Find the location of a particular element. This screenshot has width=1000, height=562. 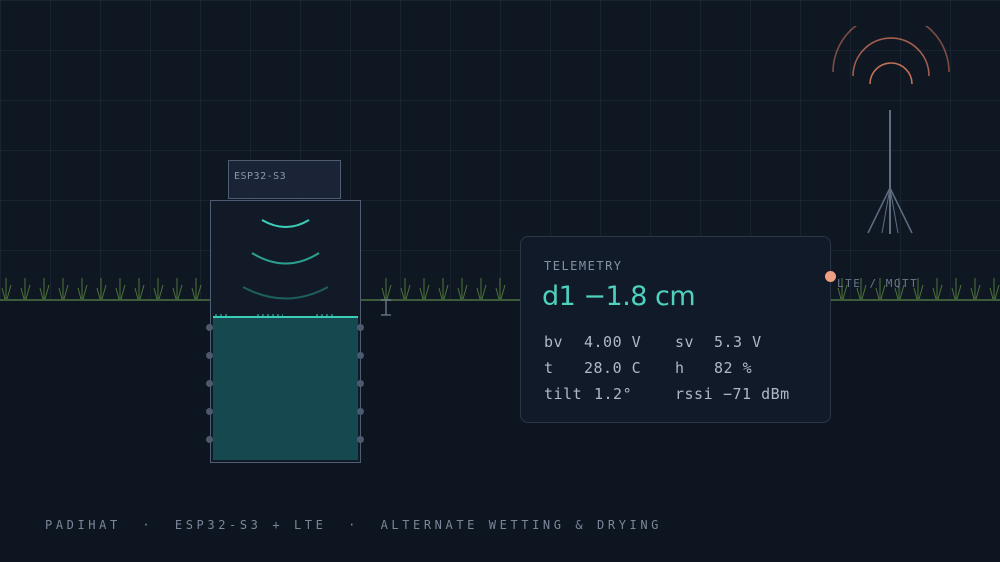

module-label: ESP32-S3 is located at coordinates (260, 176).